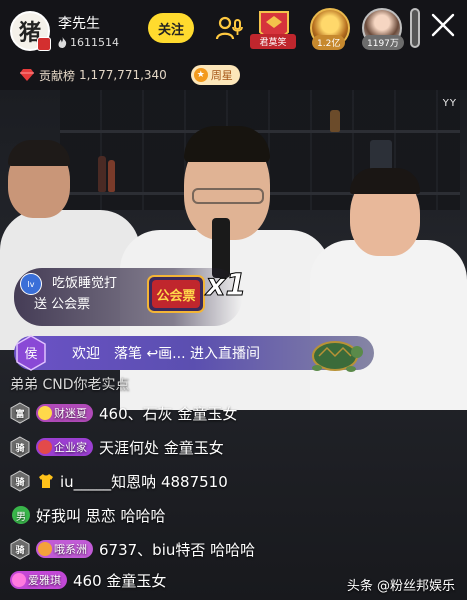 This screenshot has height=600, width=467. What do you see at coordinates (449, 103) in the screenshot?
I see `yy-logo: YY` at bounding box center [449, 103].